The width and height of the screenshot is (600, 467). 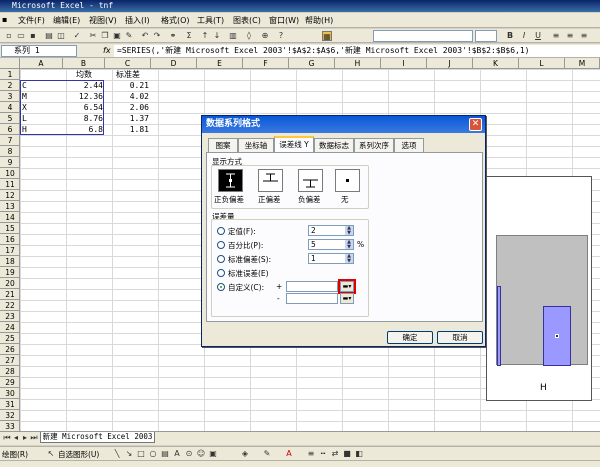 I want to click on align-left-icon: ≡, so click(x=556, y=36).